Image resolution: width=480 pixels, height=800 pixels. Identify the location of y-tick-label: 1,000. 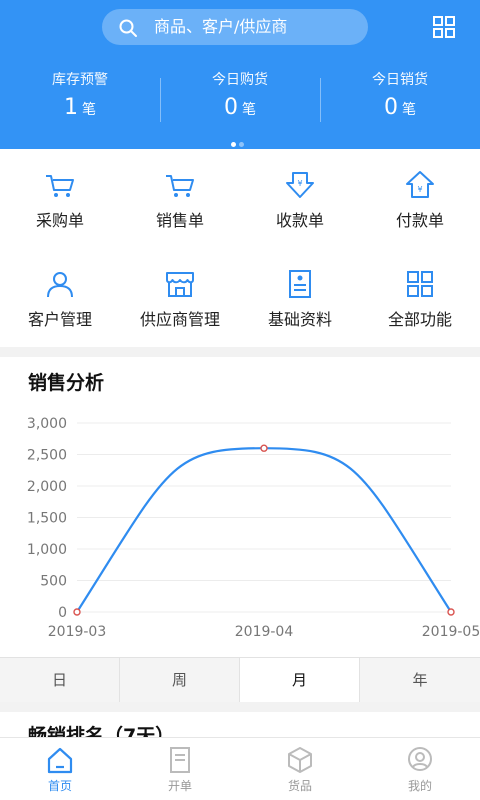
(47, 550).